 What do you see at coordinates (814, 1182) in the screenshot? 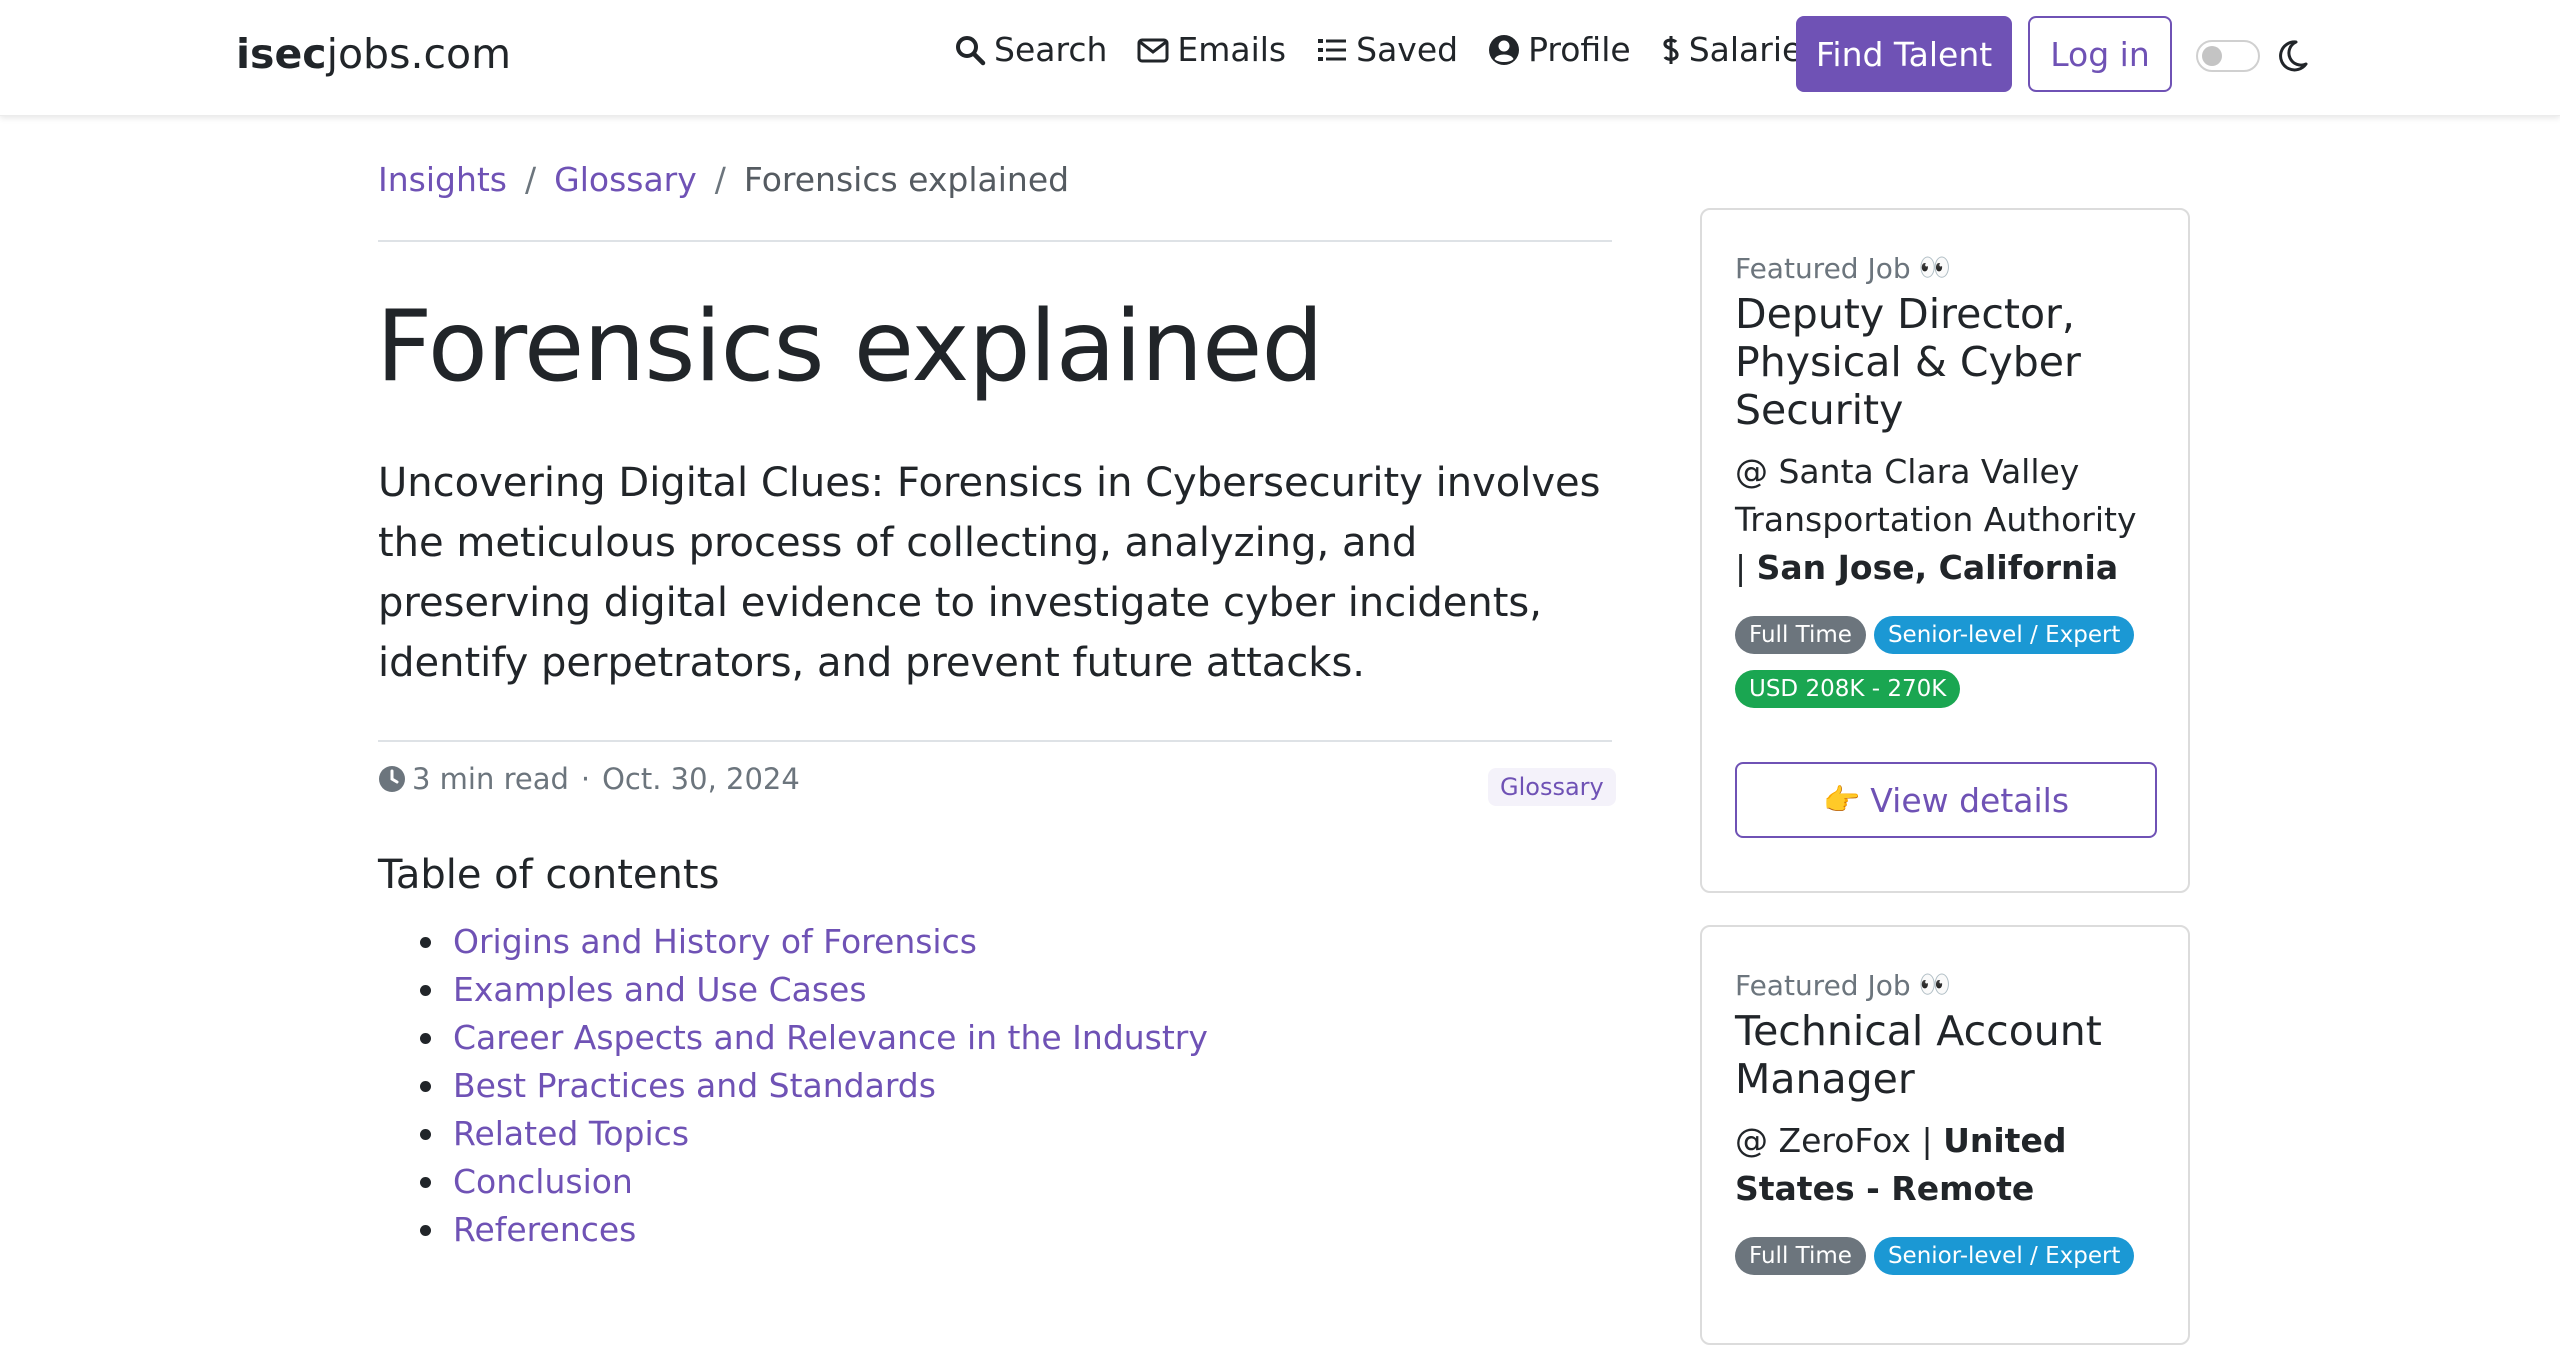
I see `toc-item: Conclusion` at bounding box center [814, 1182].